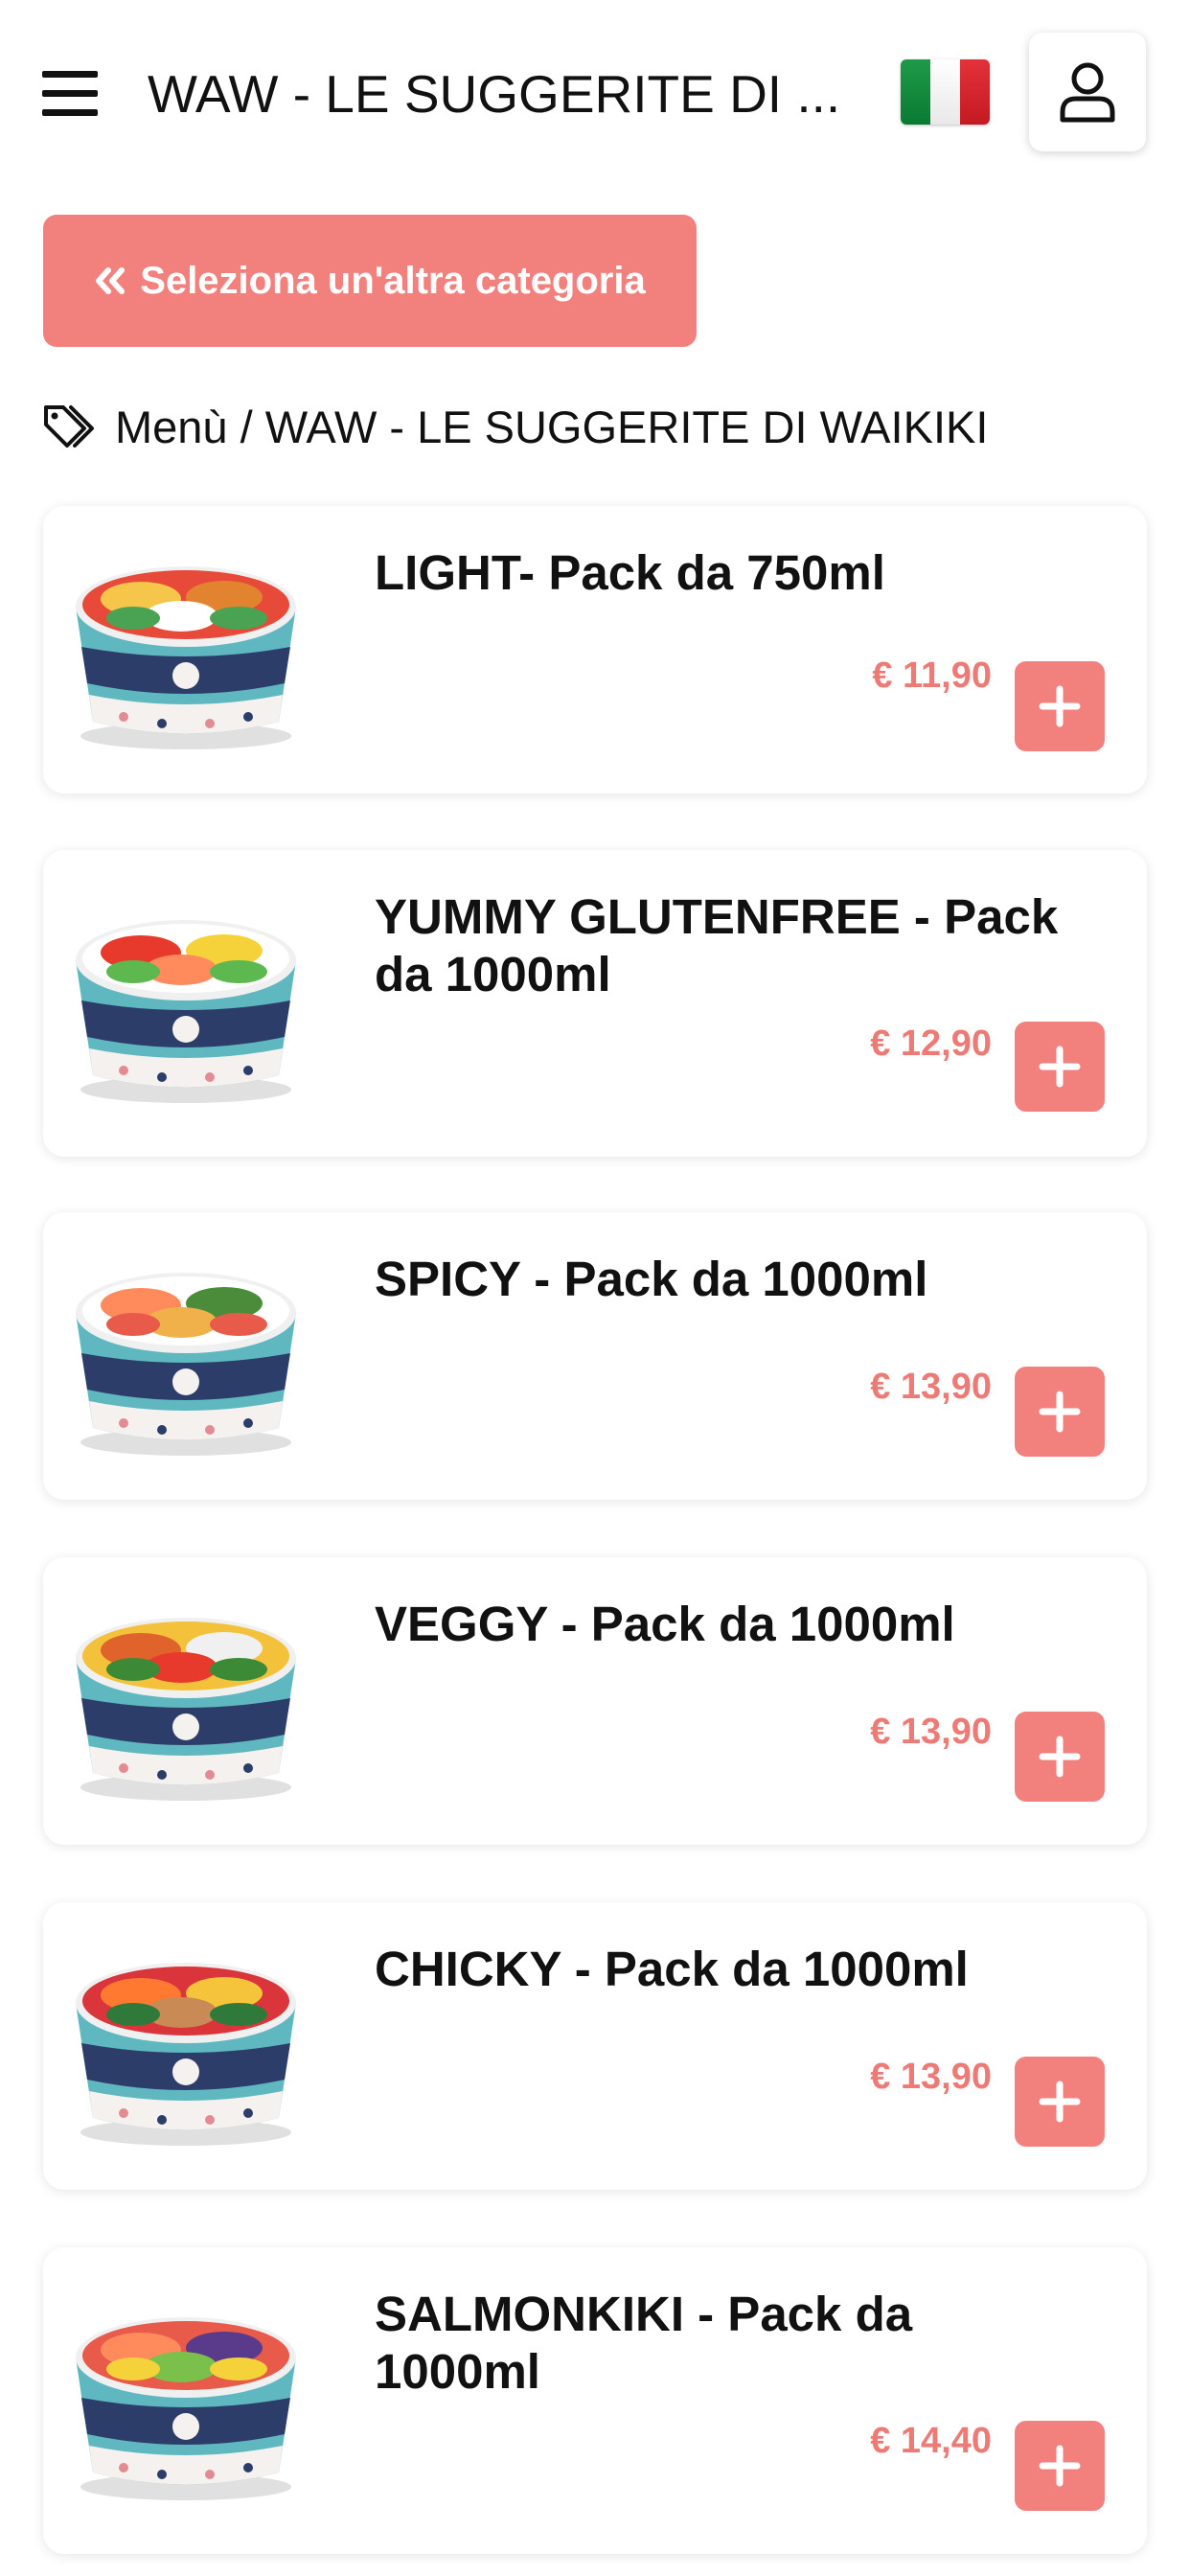 This screenshot has width=1190, height=2576. Describe the element at coordinates (652, 1279) in the screenshot. I see `product-name: SPICY - Pack da 1000ml` at that location.